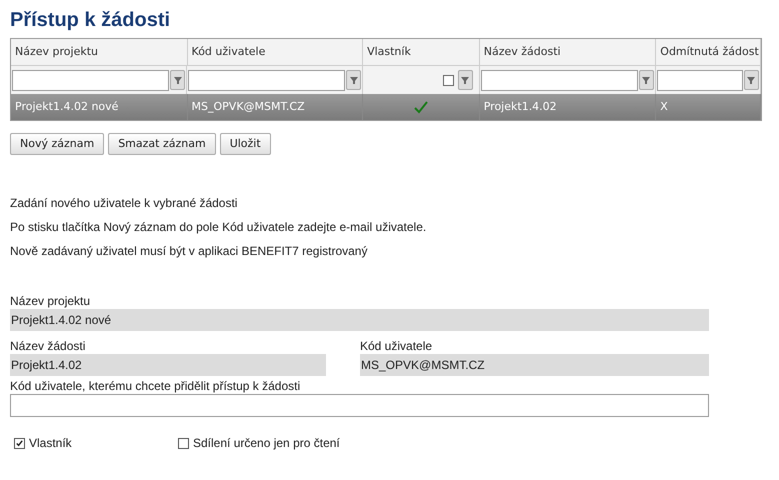 Image resolution: width=779 pixels, height=480 pixels. What do you see at coordinates (397, 346) in the screenshot?
I see `field-label: Kód uživatele` at bounding box center [397, 346].